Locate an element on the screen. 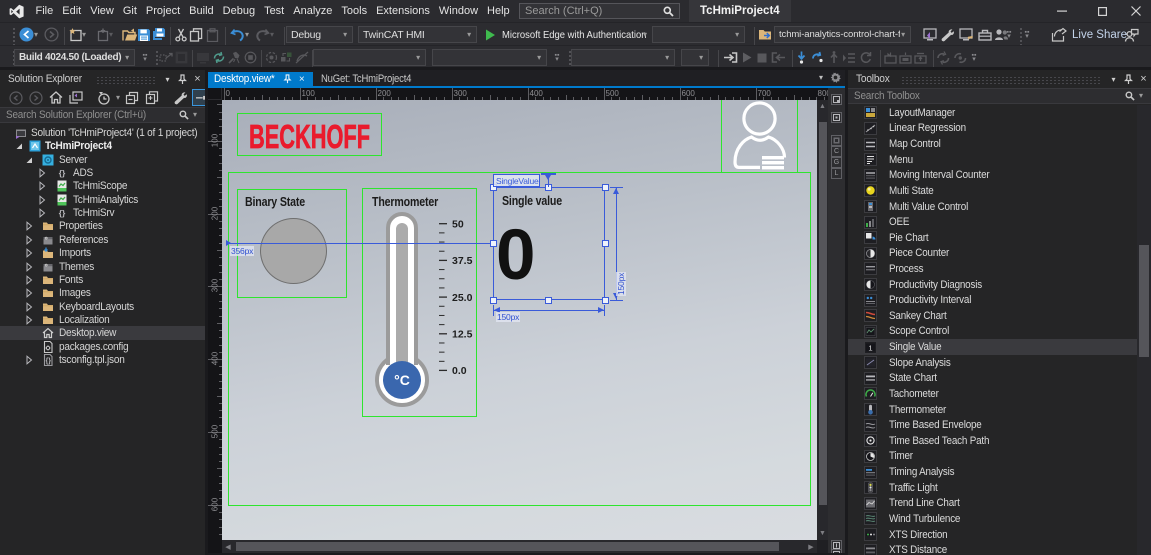 The image size is (1151, 555). startup-object-combo: tchmi-analytics-control-chart-fi ▾ is located at coordinates (842, 34).